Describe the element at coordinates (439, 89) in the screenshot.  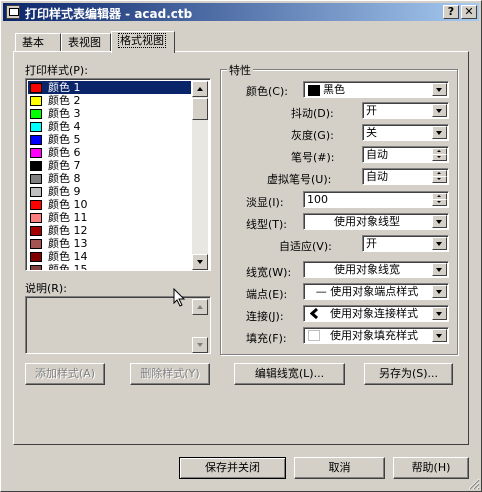
I see `color-dropdown-button` at that location.